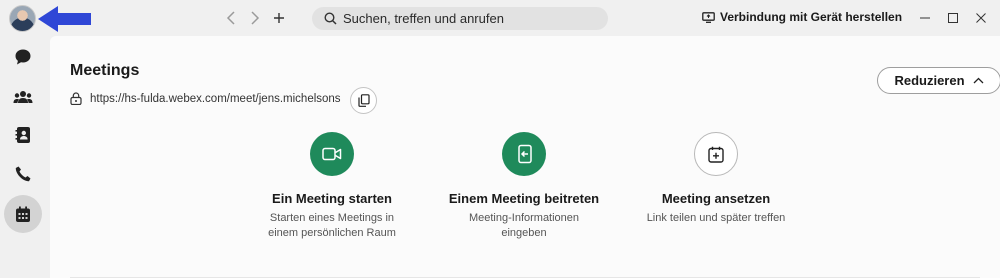 The width and height of the screenshot is (1000, 278). What do you see at coordinates (255, 18) in the screenshot?
I see `forward-arrow-icon` at bounding box center [255, 18].